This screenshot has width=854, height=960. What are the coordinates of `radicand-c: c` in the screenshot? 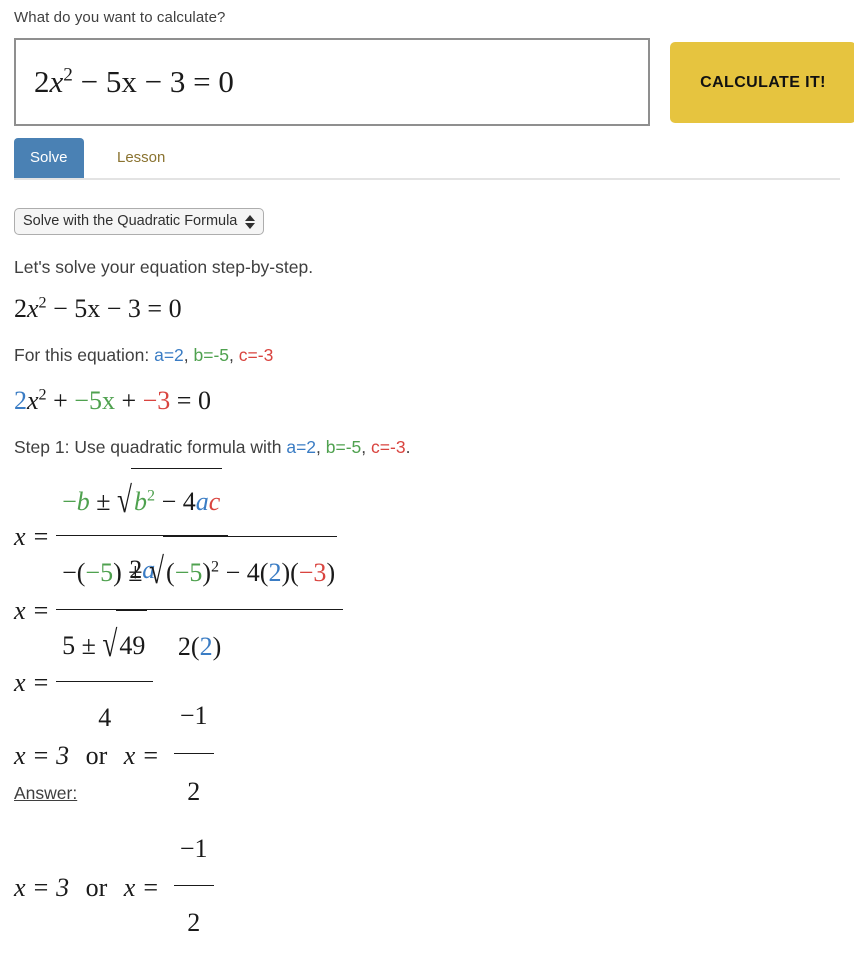 It's located at (214, 501).